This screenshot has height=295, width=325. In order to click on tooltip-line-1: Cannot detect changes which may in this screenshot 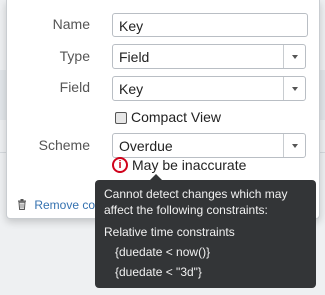, I will do `click(196, 194)`.